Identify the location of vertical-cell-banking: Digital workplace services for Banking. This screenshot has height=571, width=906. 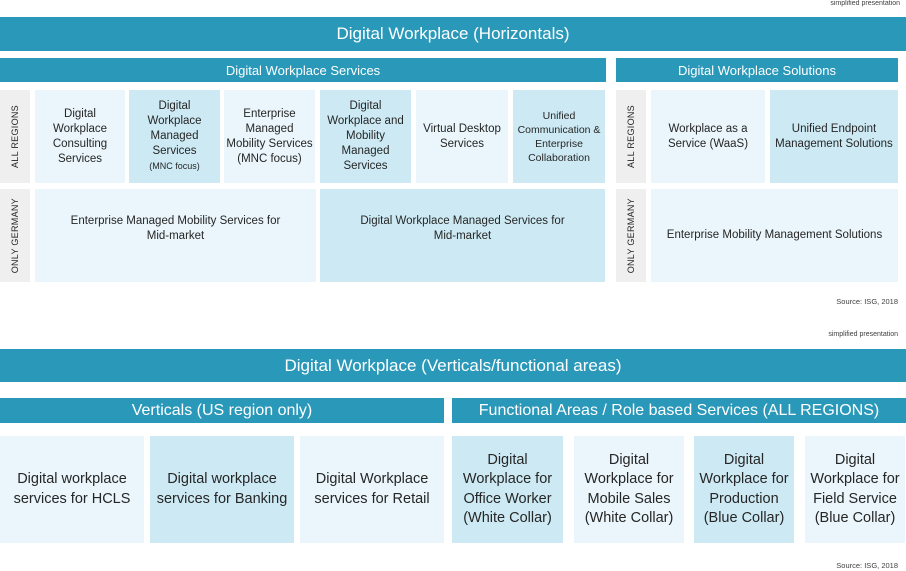
(222, 489).